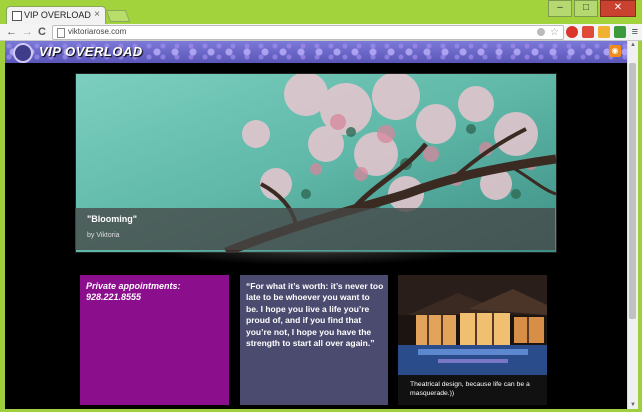 The image size is (642, 412). I want to click on appointments-text: Private appointments: 928.221.8555, so click(133, 292).